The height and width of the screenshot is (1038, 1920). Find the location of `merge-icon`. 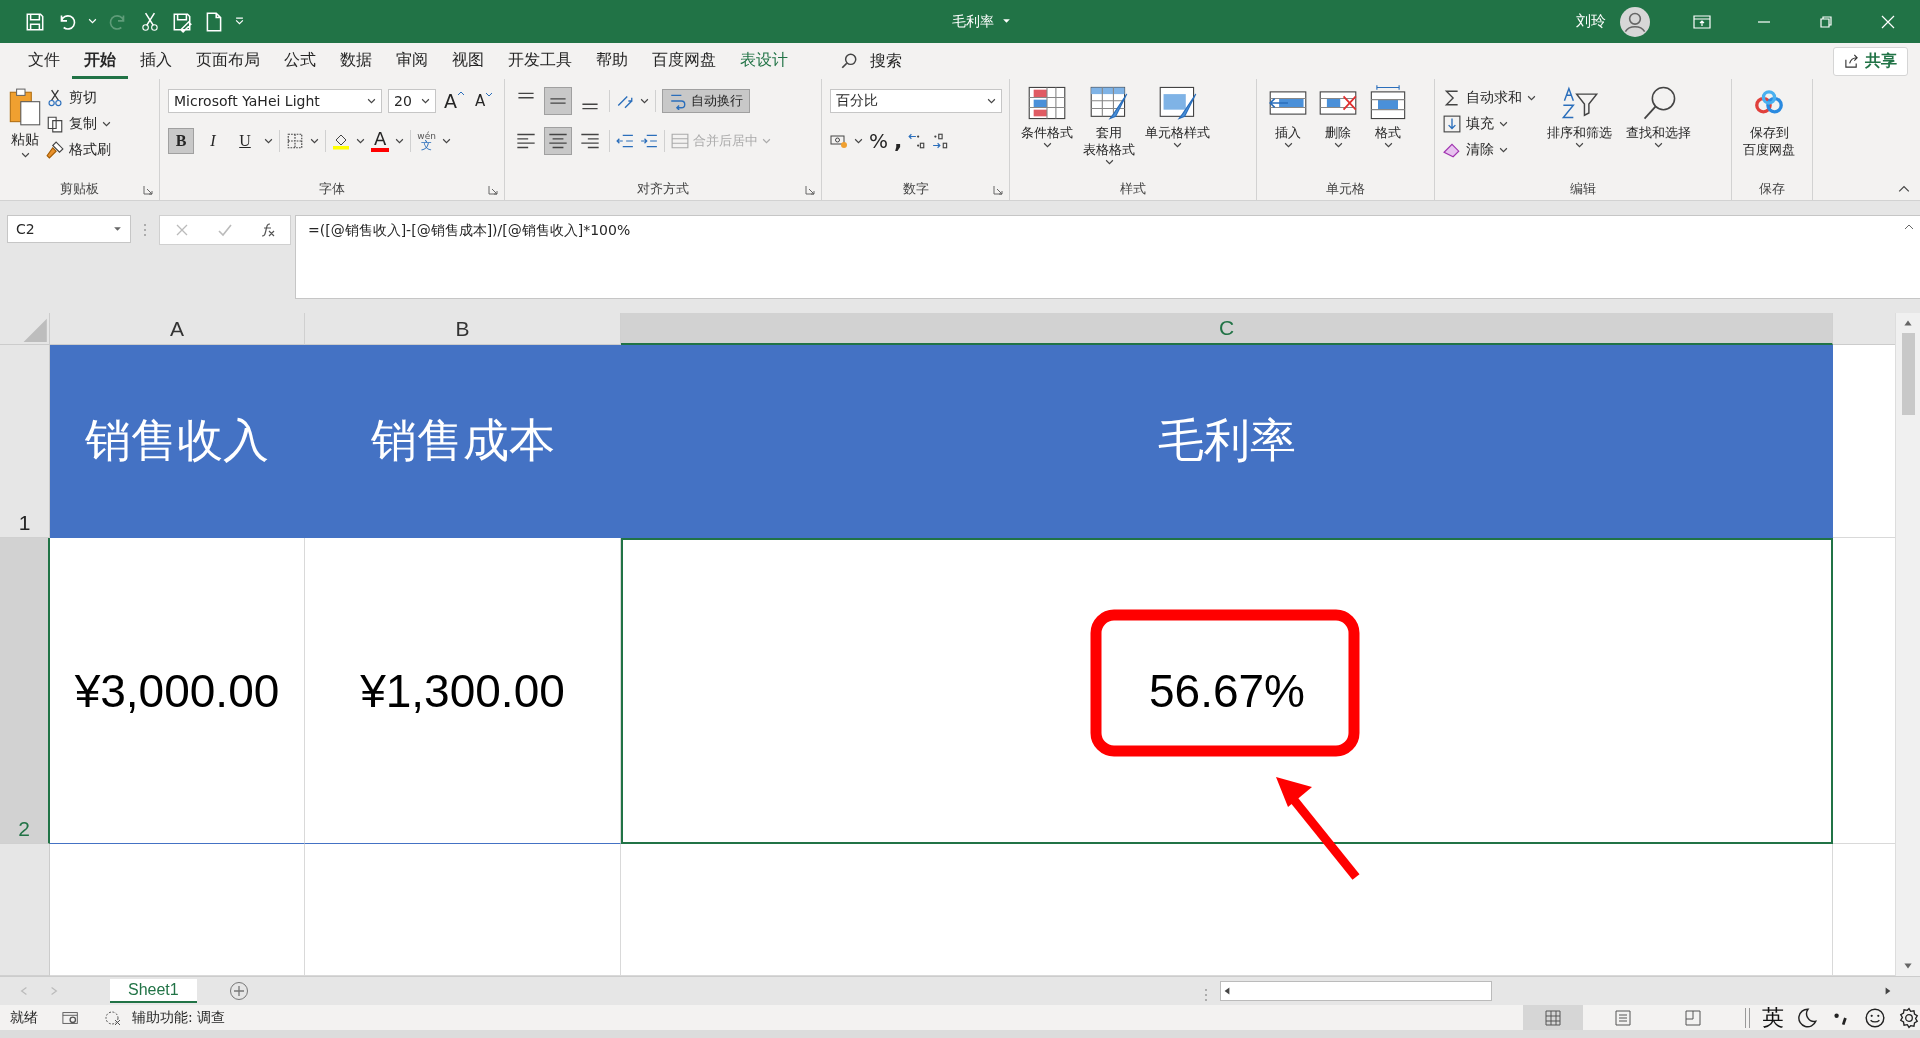

merge-icon is located at coordinates (680, 141).